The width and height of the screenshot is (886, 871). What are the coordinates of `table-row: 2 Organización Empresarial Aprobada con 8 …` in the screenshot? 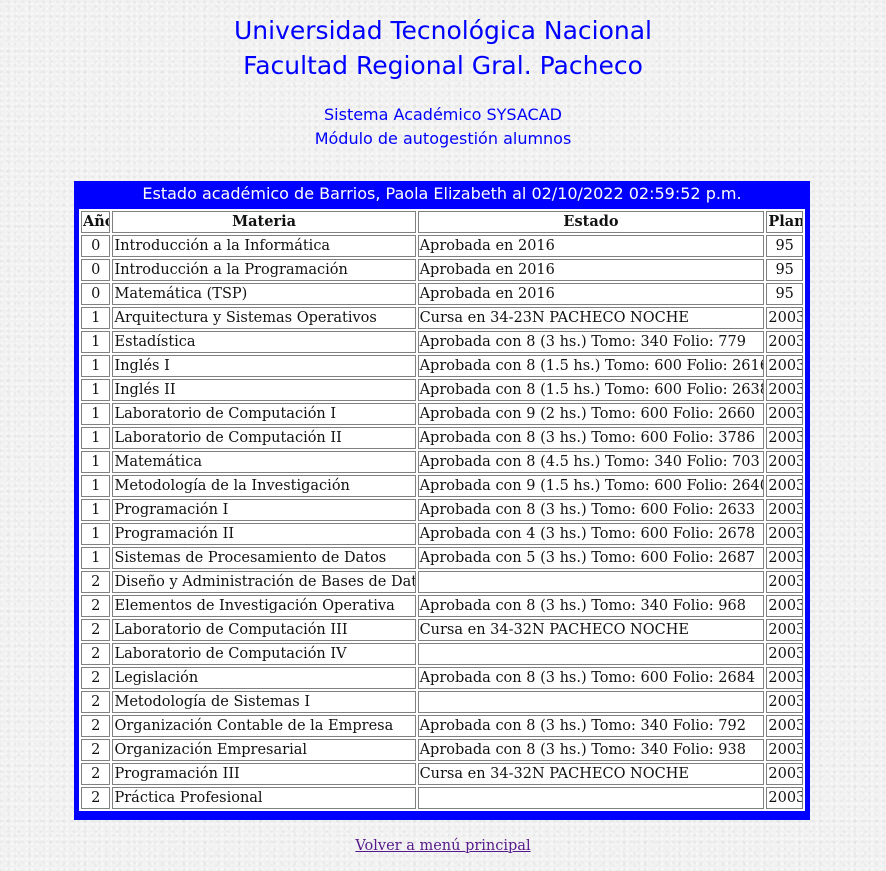 It's located at (442, 750).